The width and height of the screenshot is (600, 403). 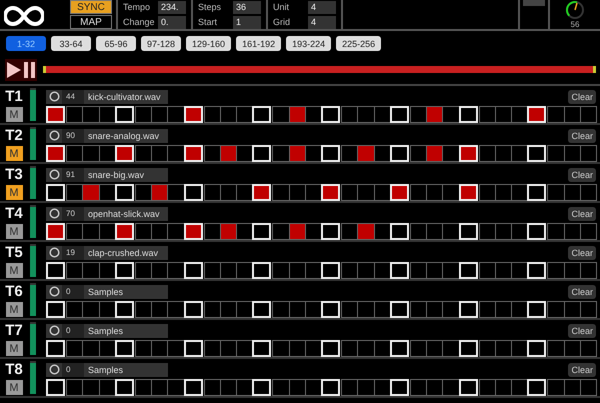 What do you see at coordinates (91, 22) in the screenshot?
I see `map-button: MAP` at bounding box center [91, 22].